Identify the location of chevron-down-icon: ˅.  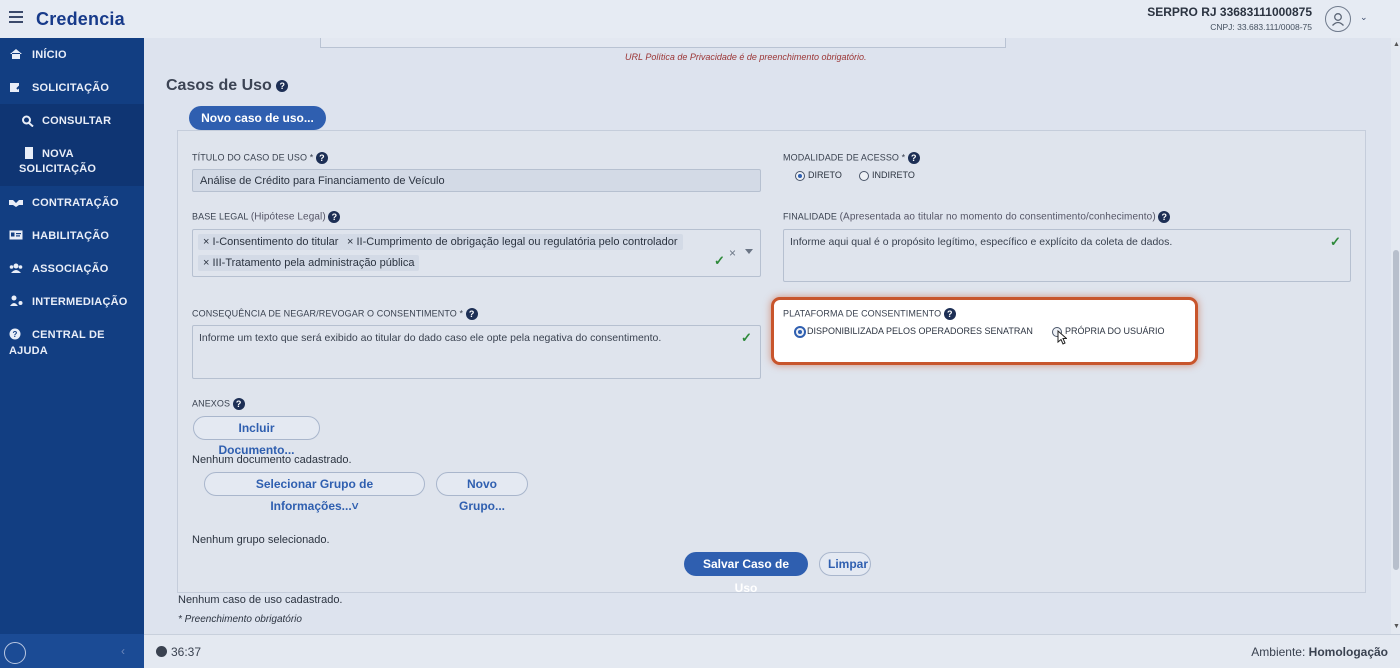
(355, 506).